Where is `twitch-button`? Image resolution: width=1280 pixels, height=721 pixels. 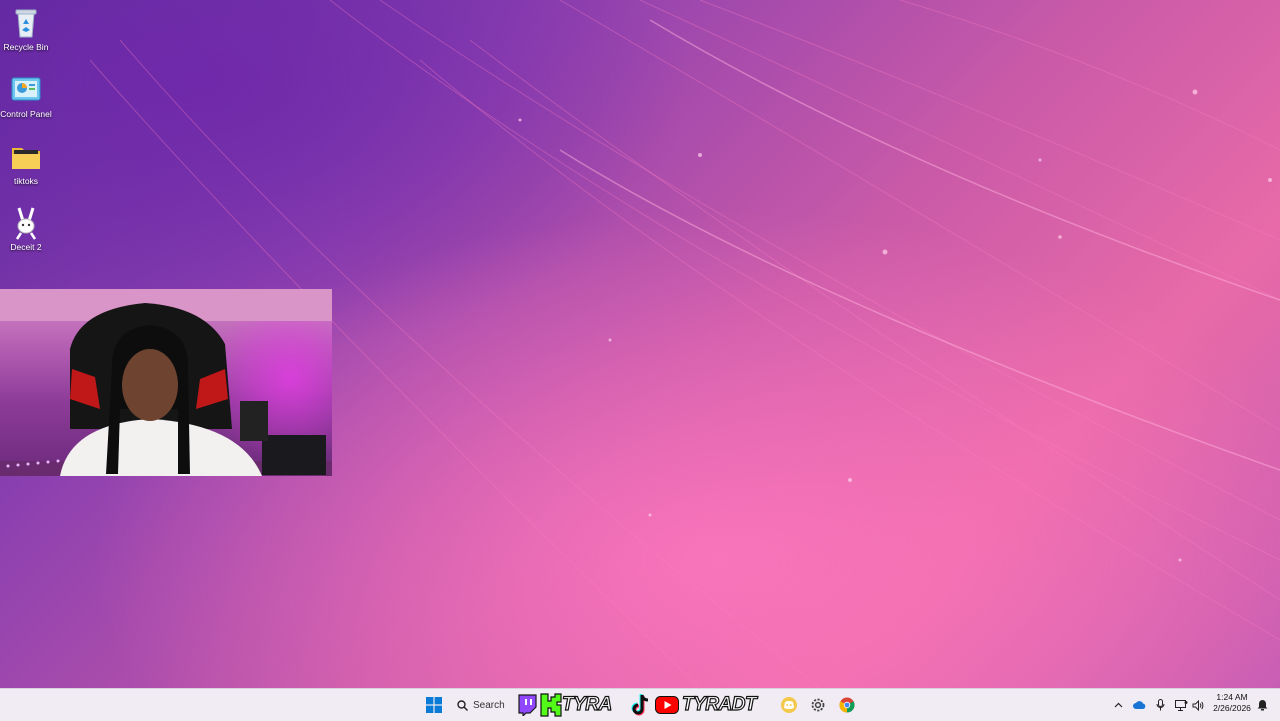
twitch-button is located at coordinates (527, 705).